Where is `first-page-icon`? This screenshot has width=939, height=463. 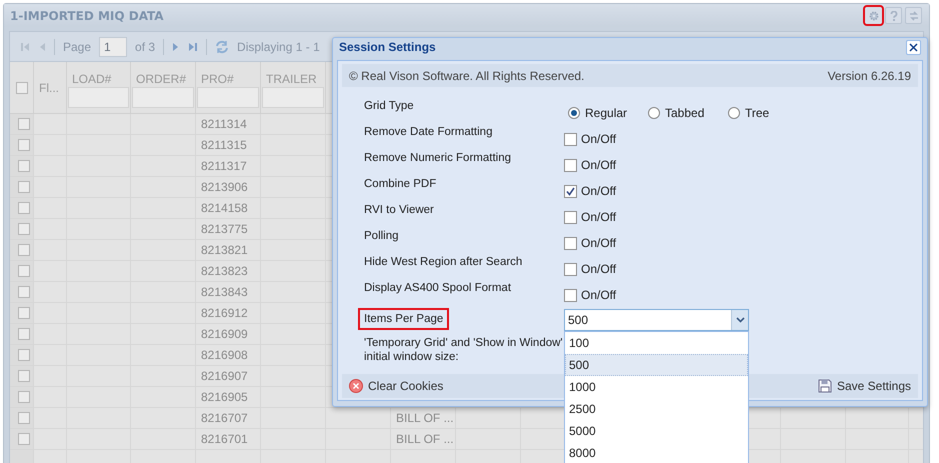
first-page-icon is located at coordinates (25, 47).